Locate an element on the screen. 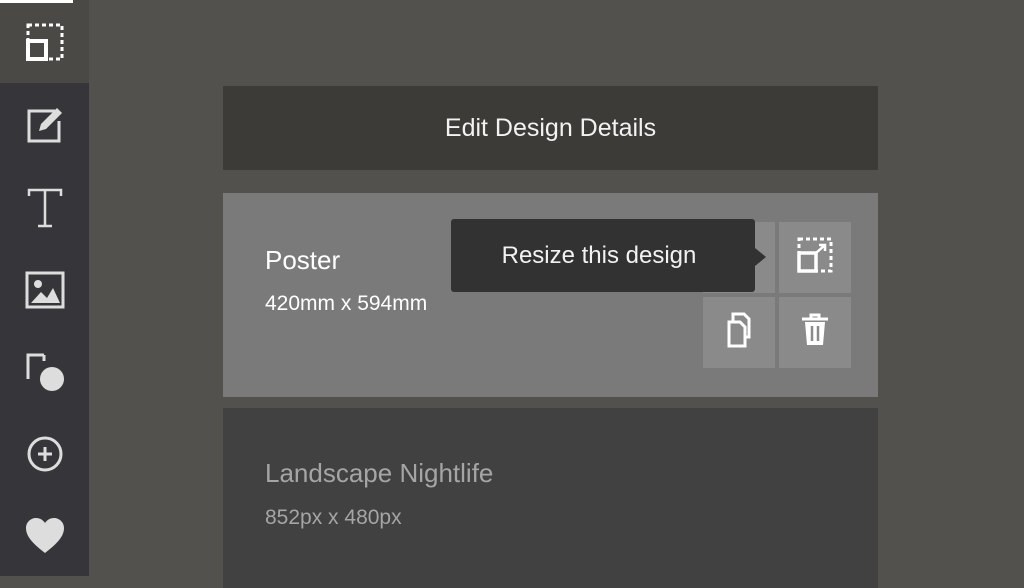 Image resolution: width=1024 pixels, height=588 pixels. edit-pencil-icon is located at coordinates (45, 125).